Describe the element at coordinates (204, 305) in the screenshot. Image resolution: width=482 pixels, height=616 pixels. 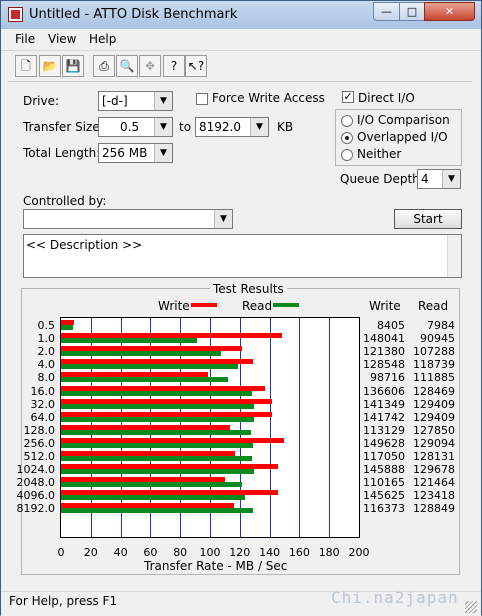
I see `write-legend-swatch` at that location.